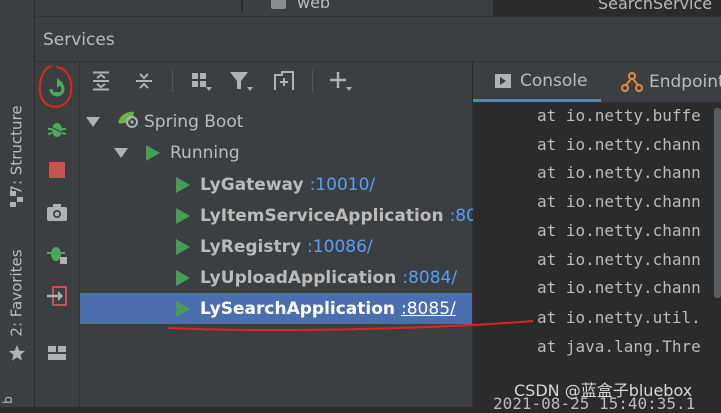  Describe the element at coordinates (17, 150) in the screenshot. I see `structure-tab-label: 7: Structure` at that location.